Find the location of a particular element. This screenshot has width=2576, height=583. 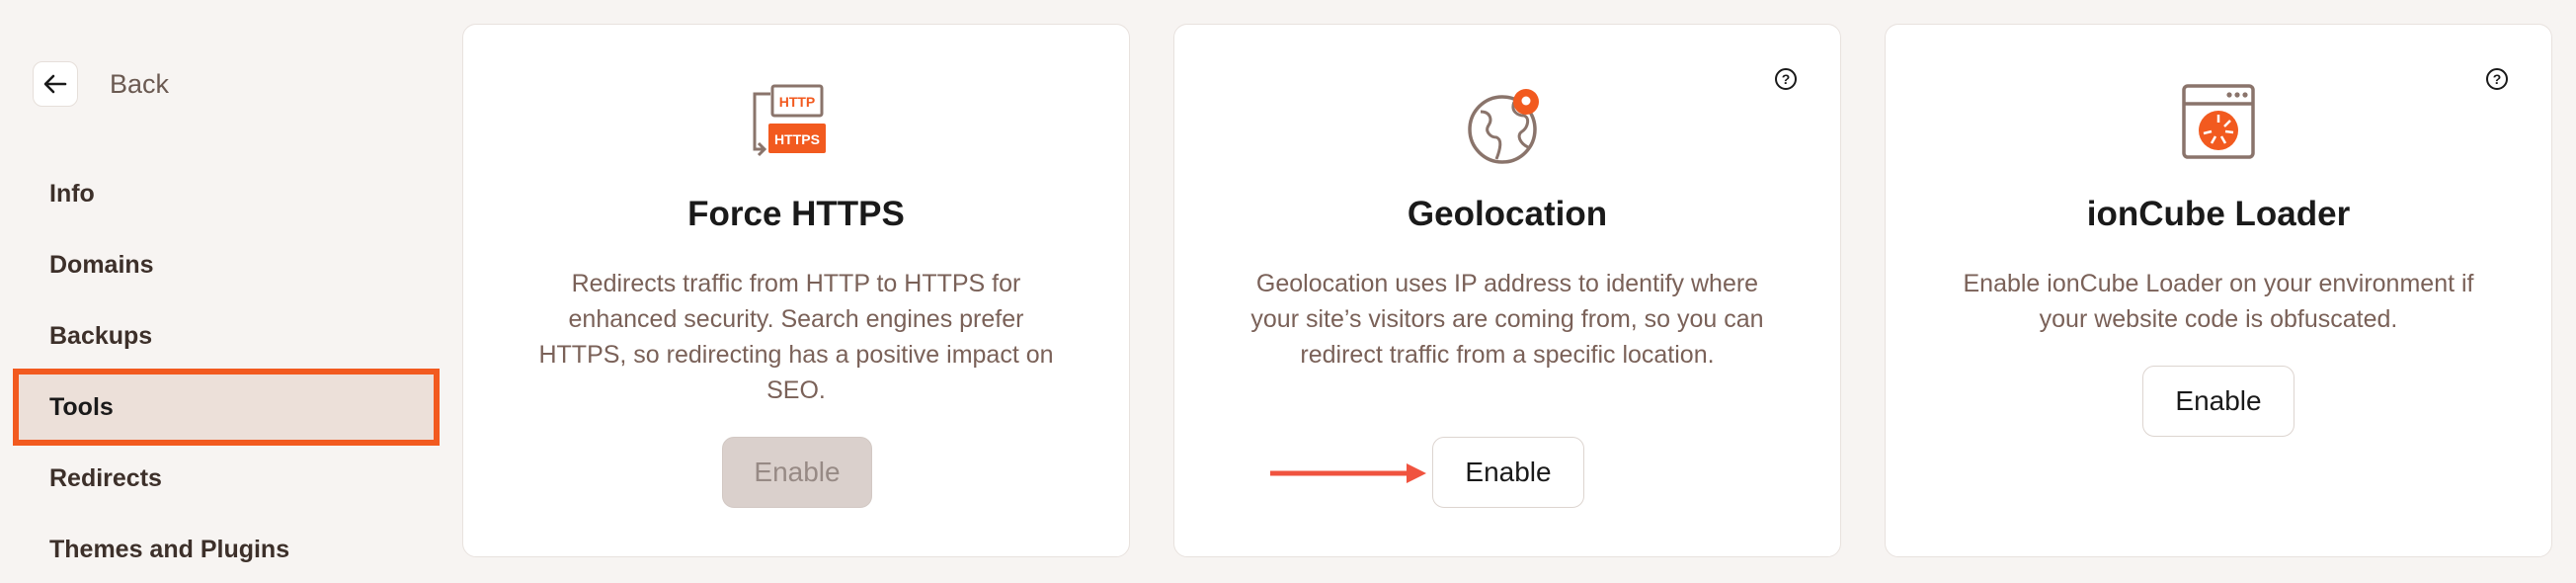

sidebar-item-redirects: Redirects is located at coordinates (226, 478).